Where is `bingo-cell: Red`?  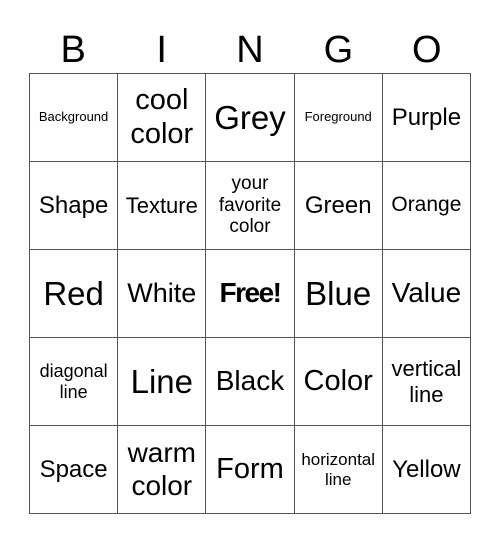
bingo-cell: Red is located at coordinates (74, 294).